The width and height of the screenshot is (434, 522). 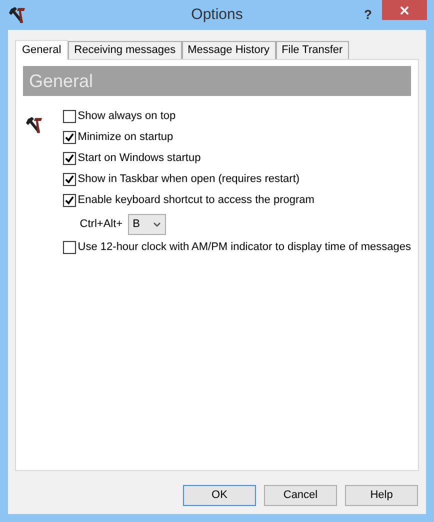 What do you see at coordinates (126, 138) in the screenshot?
I see `checkbox-label: Minimize on startup` at bounding box center [126, 138].